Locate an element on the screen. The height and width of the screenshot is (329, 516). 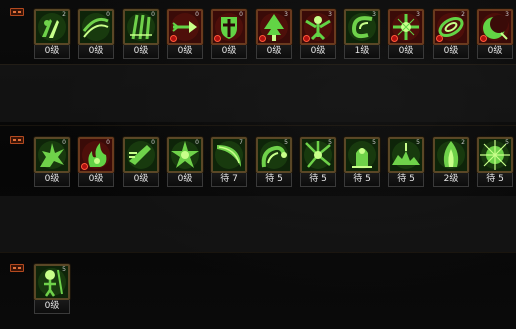
skill-slot: 5 0级 is located at coordinates (52, 289).